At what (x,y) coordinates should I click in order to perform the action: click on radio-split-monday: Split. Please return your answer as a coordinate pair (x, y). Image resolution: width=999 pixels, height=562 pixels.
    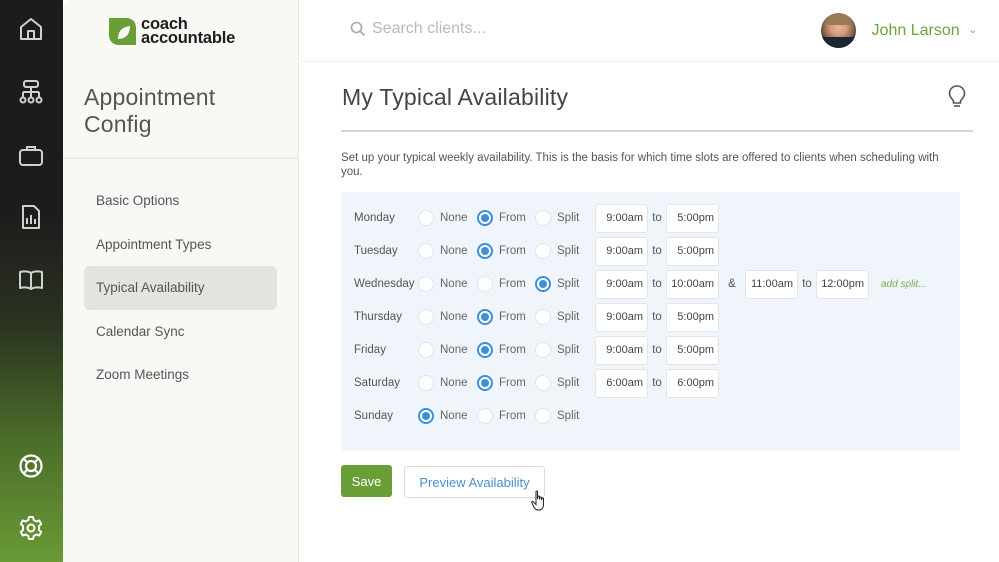
    Looking at the image, I should click on (564, 218).